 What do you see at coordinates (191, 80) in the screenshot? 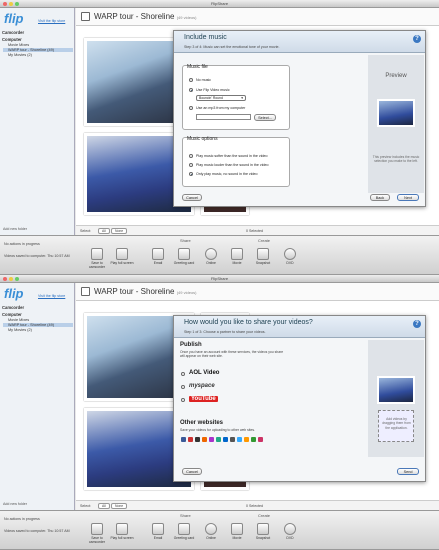
I see `no-music-radio` at bounding box center [191, 80].